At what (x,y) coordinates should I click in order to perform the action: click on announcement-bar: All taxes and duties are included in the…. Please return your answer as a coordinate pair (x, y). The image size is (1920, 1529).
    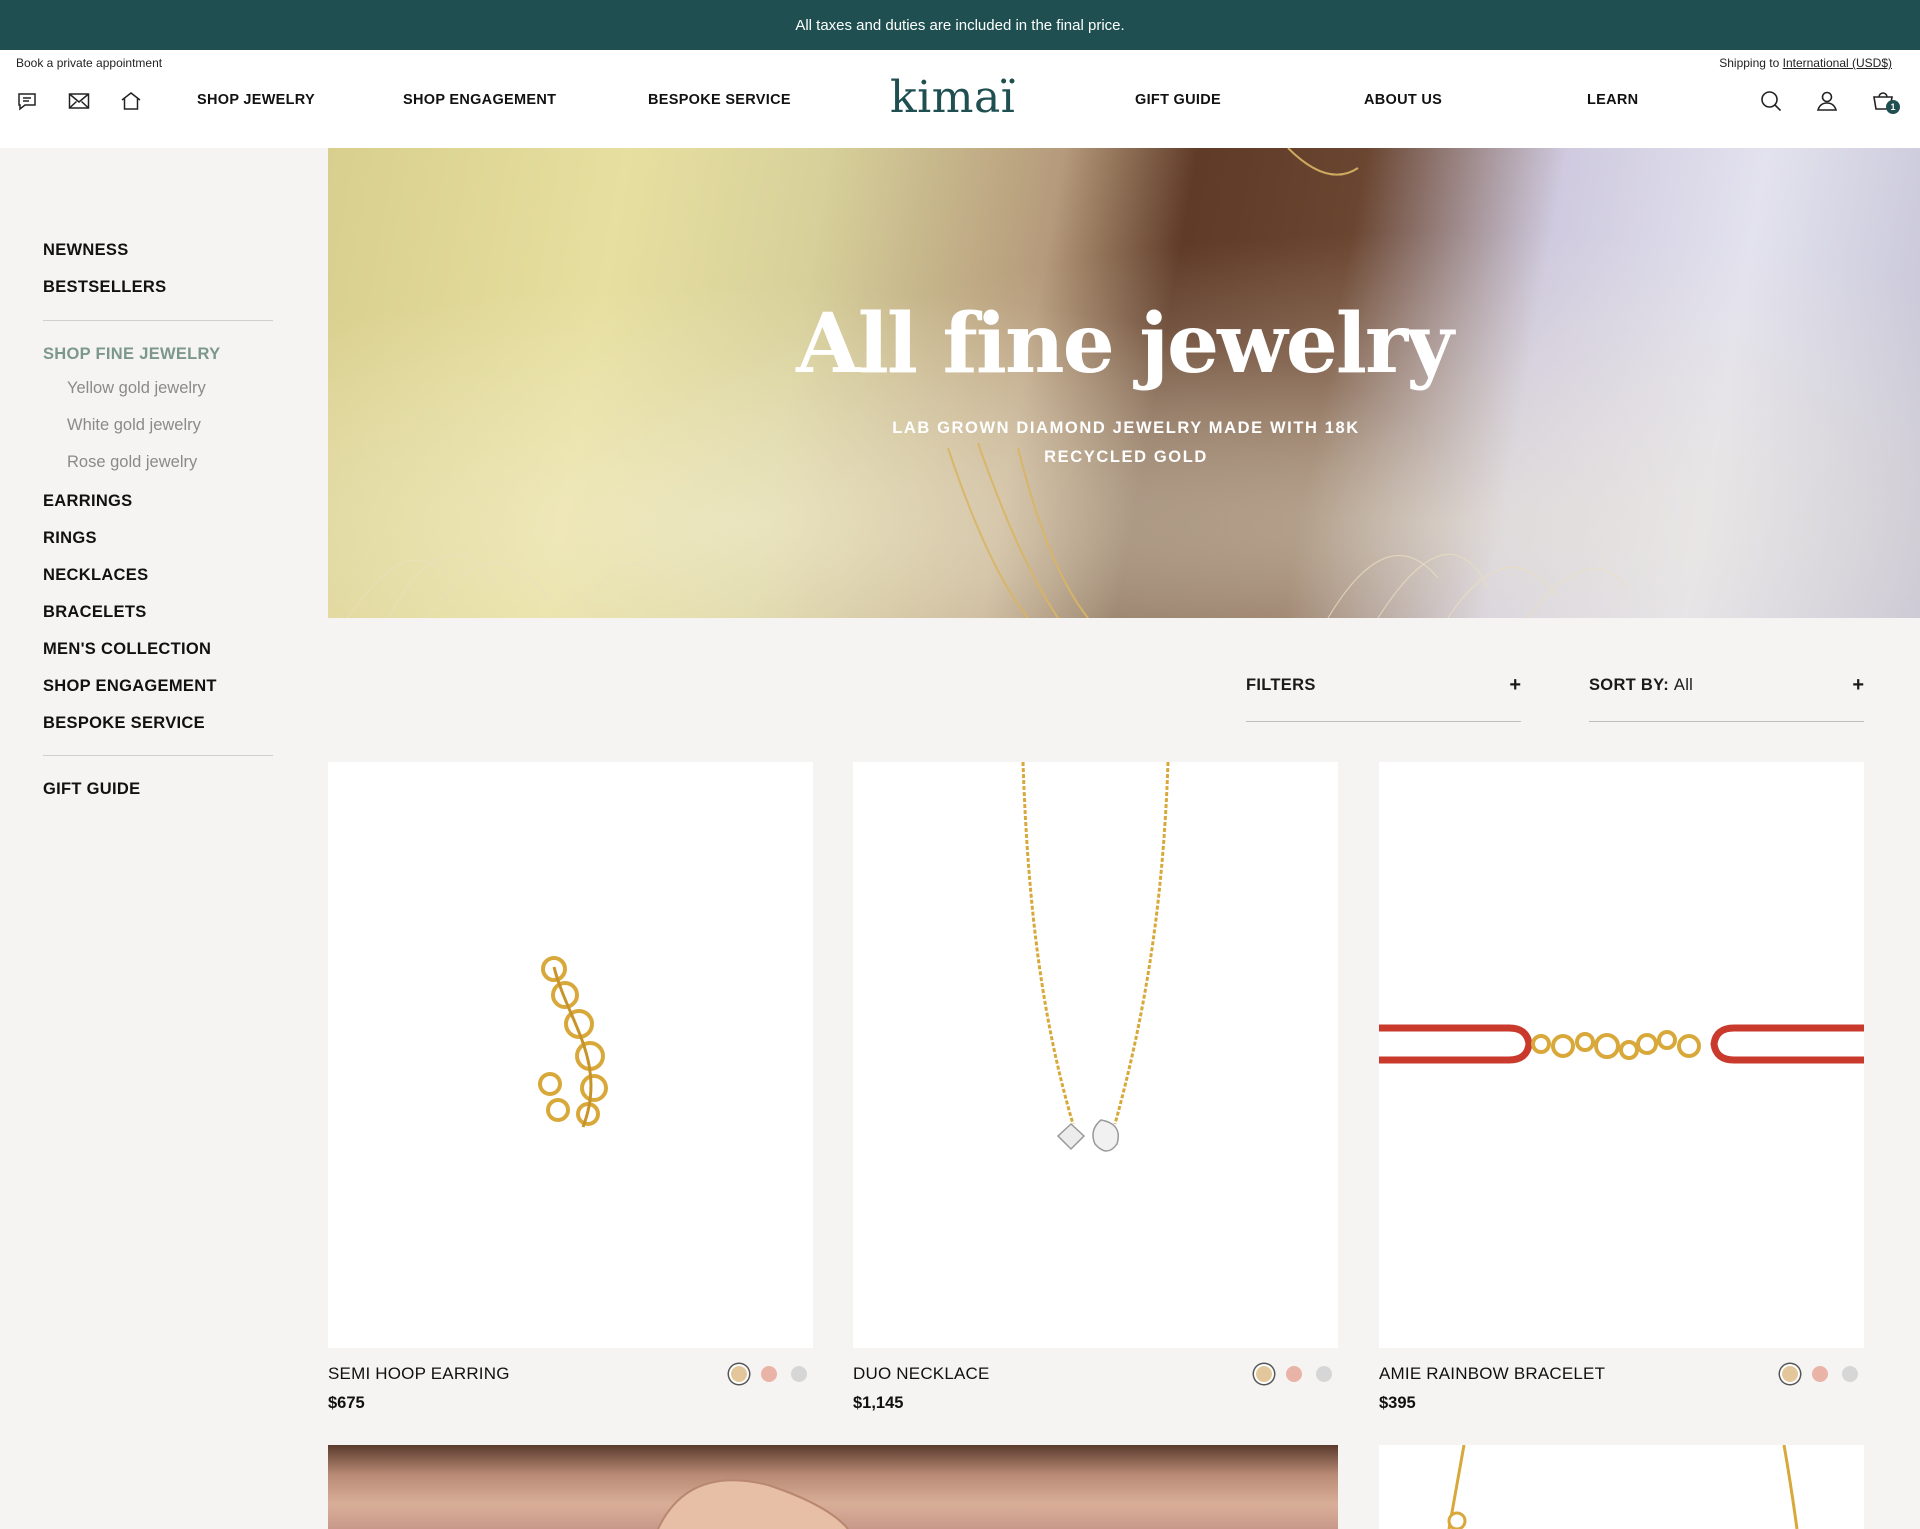
    Looking at the image, I should click on (960, 25).